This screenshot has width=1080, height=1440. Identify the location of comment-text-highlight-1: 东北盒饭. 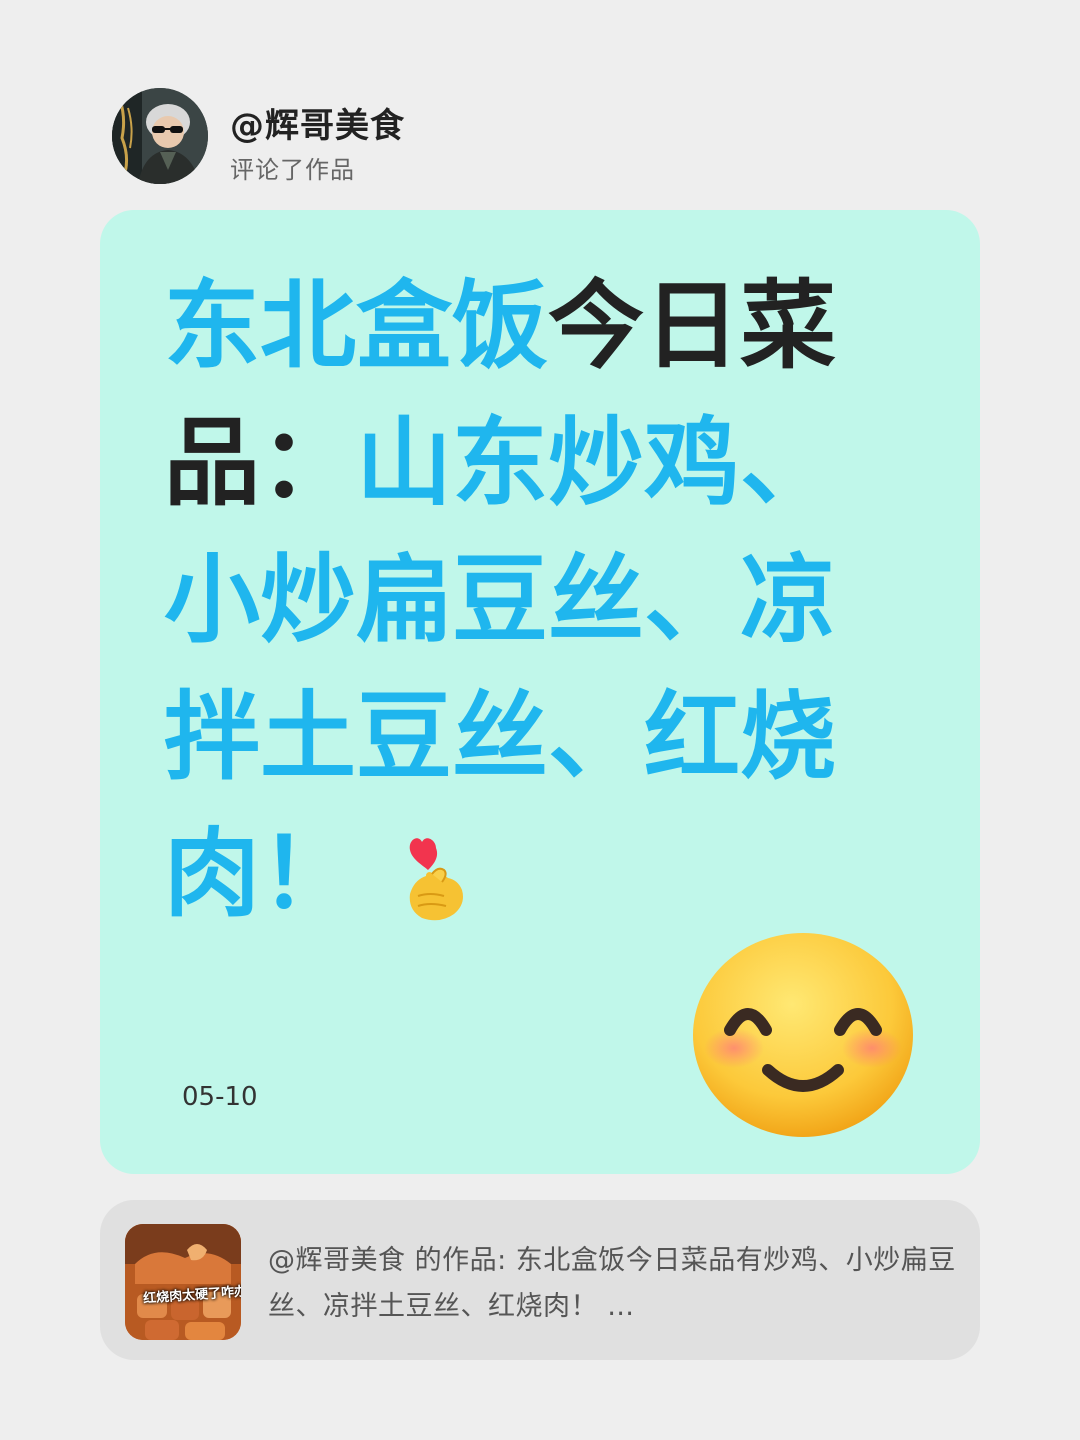
(356, 326).